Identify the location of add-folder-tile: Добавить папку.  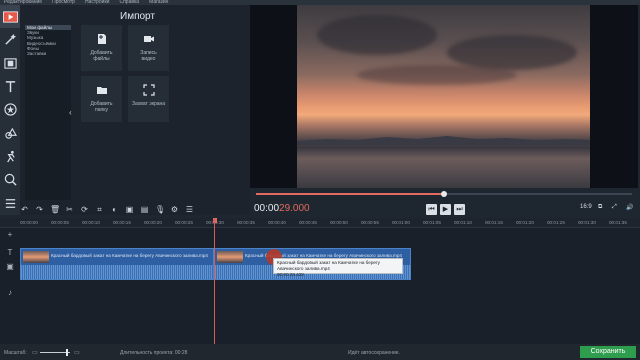
(101, 99).